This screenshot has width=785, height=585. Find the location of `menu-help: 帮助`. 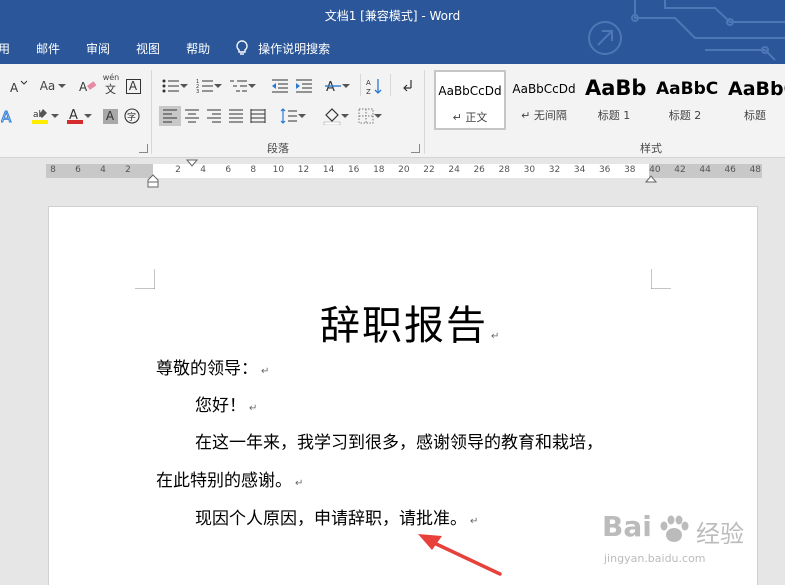

menu-help: 帮助 is located at coordinates (198, 48).